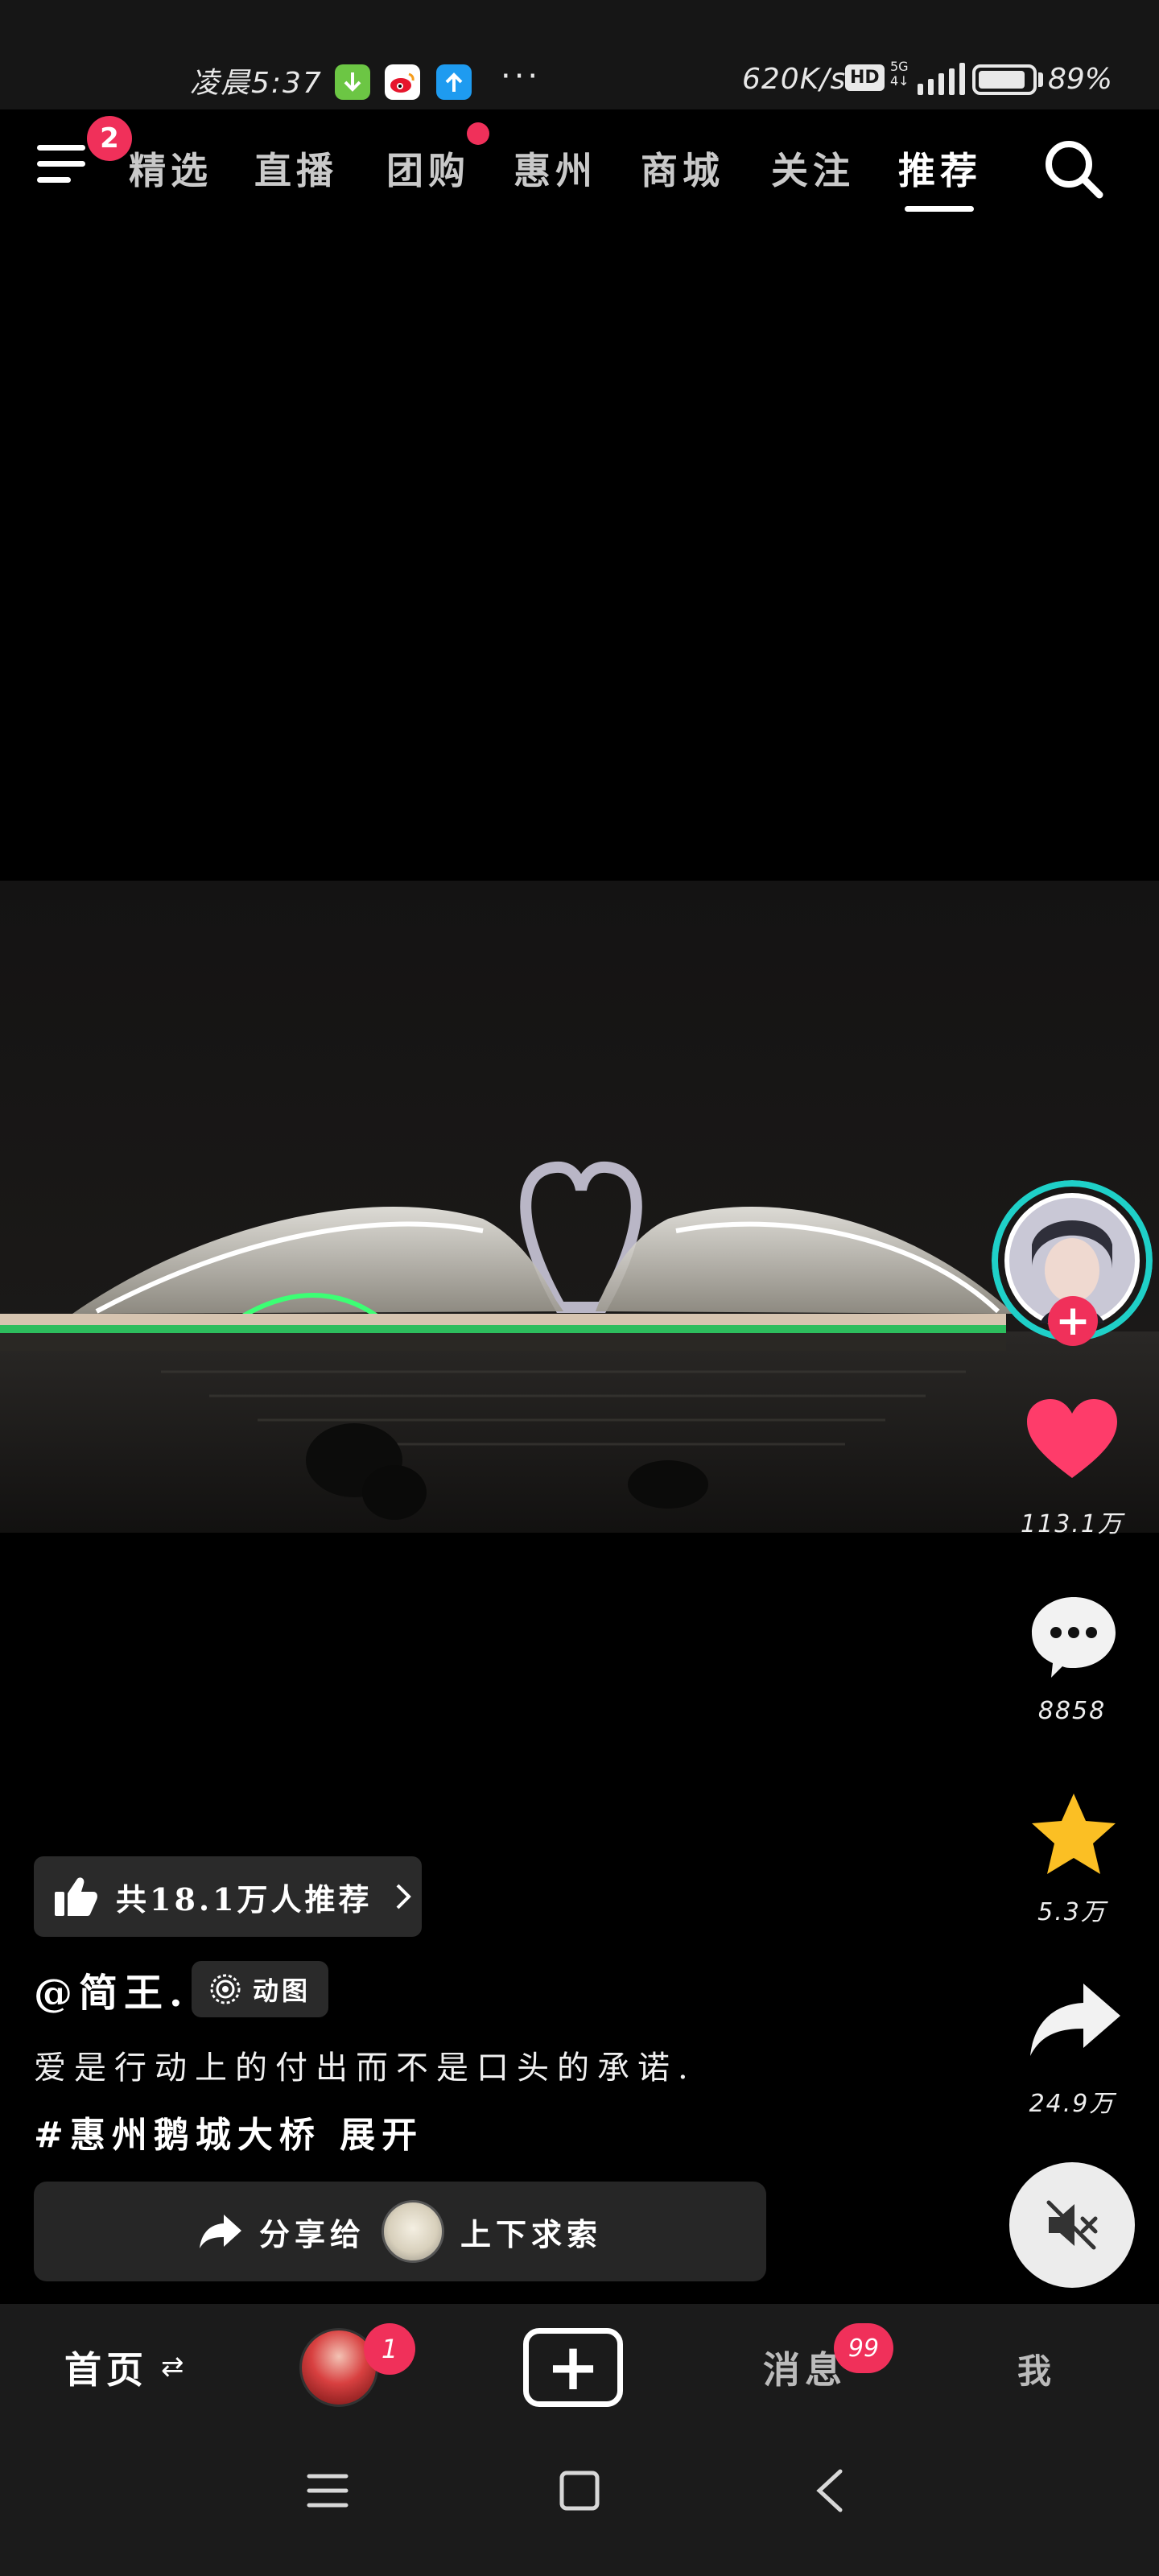 The height and width of the screenshot is (2576, 1159). What do you see at coordinates (1034, 2368) in the screenshot?
I see `tab-me: 我` at bounding box center [1034, 2368].